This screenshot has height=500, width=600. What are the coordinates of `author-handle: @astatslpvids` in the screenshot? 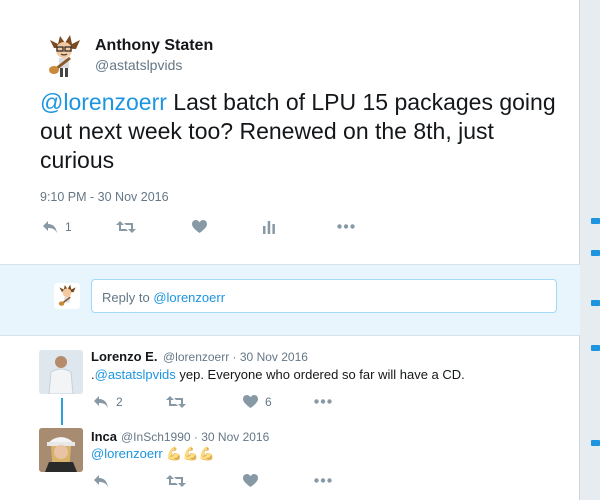 It's located at (138, 65).